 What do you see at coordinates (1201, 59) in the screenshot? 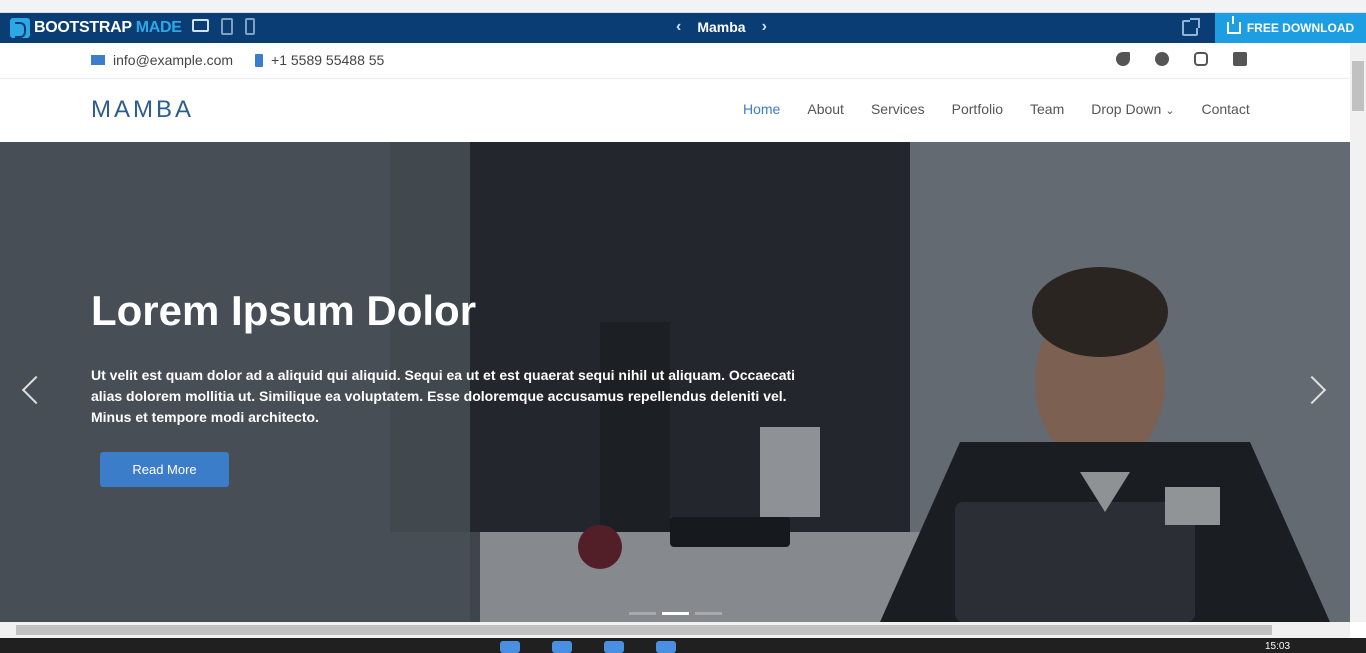
I see `instagram-icon` at bounding box center [1201, 59].